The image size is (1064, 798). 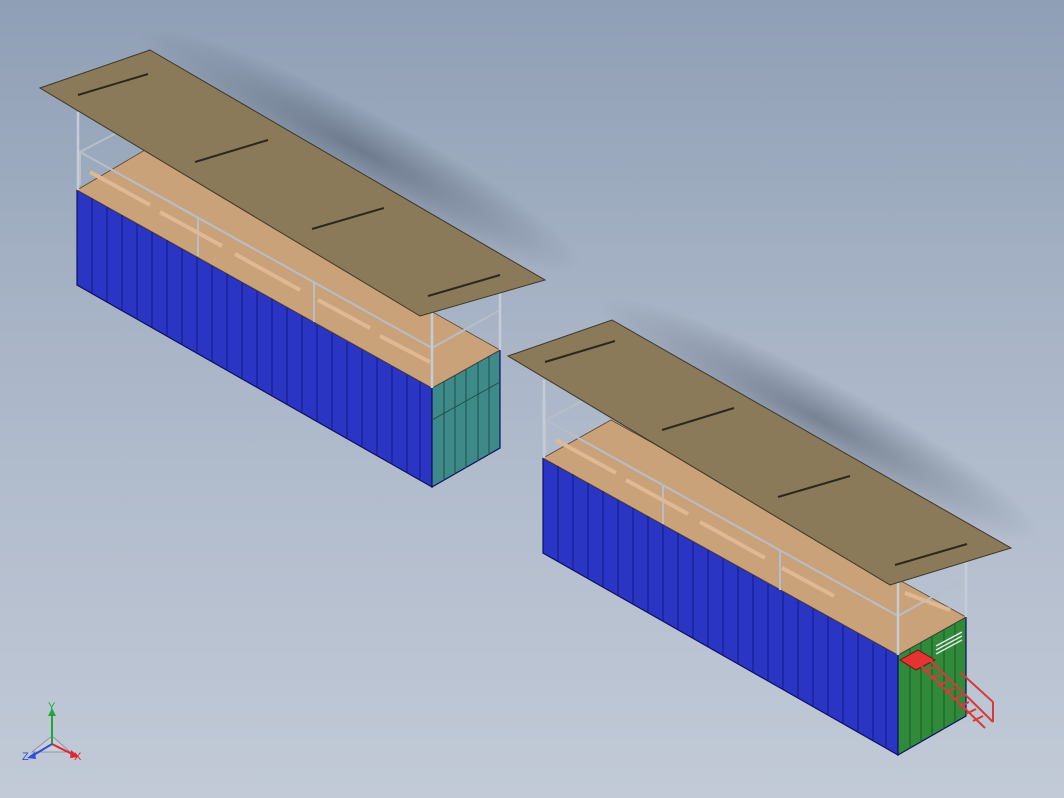 I want to click on axis-triad: Y X Z, so click(x=53, y=735).